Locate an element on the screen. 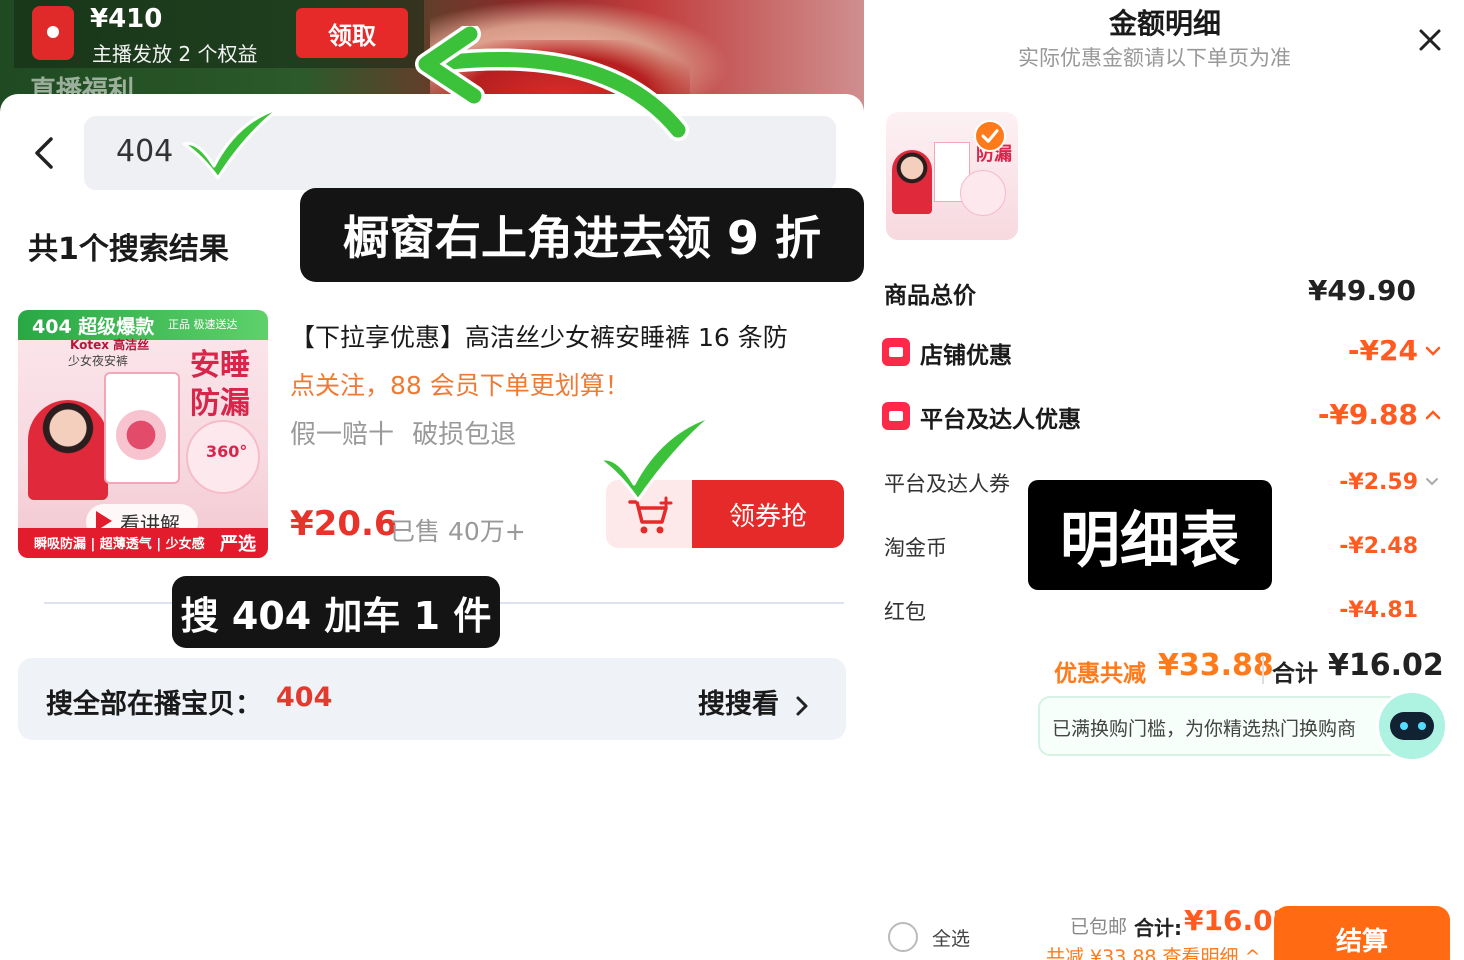  swap-purchase-tip-text: 已满换购门槛，为你精选热门换购商 is located at coordinates (1204, 729).